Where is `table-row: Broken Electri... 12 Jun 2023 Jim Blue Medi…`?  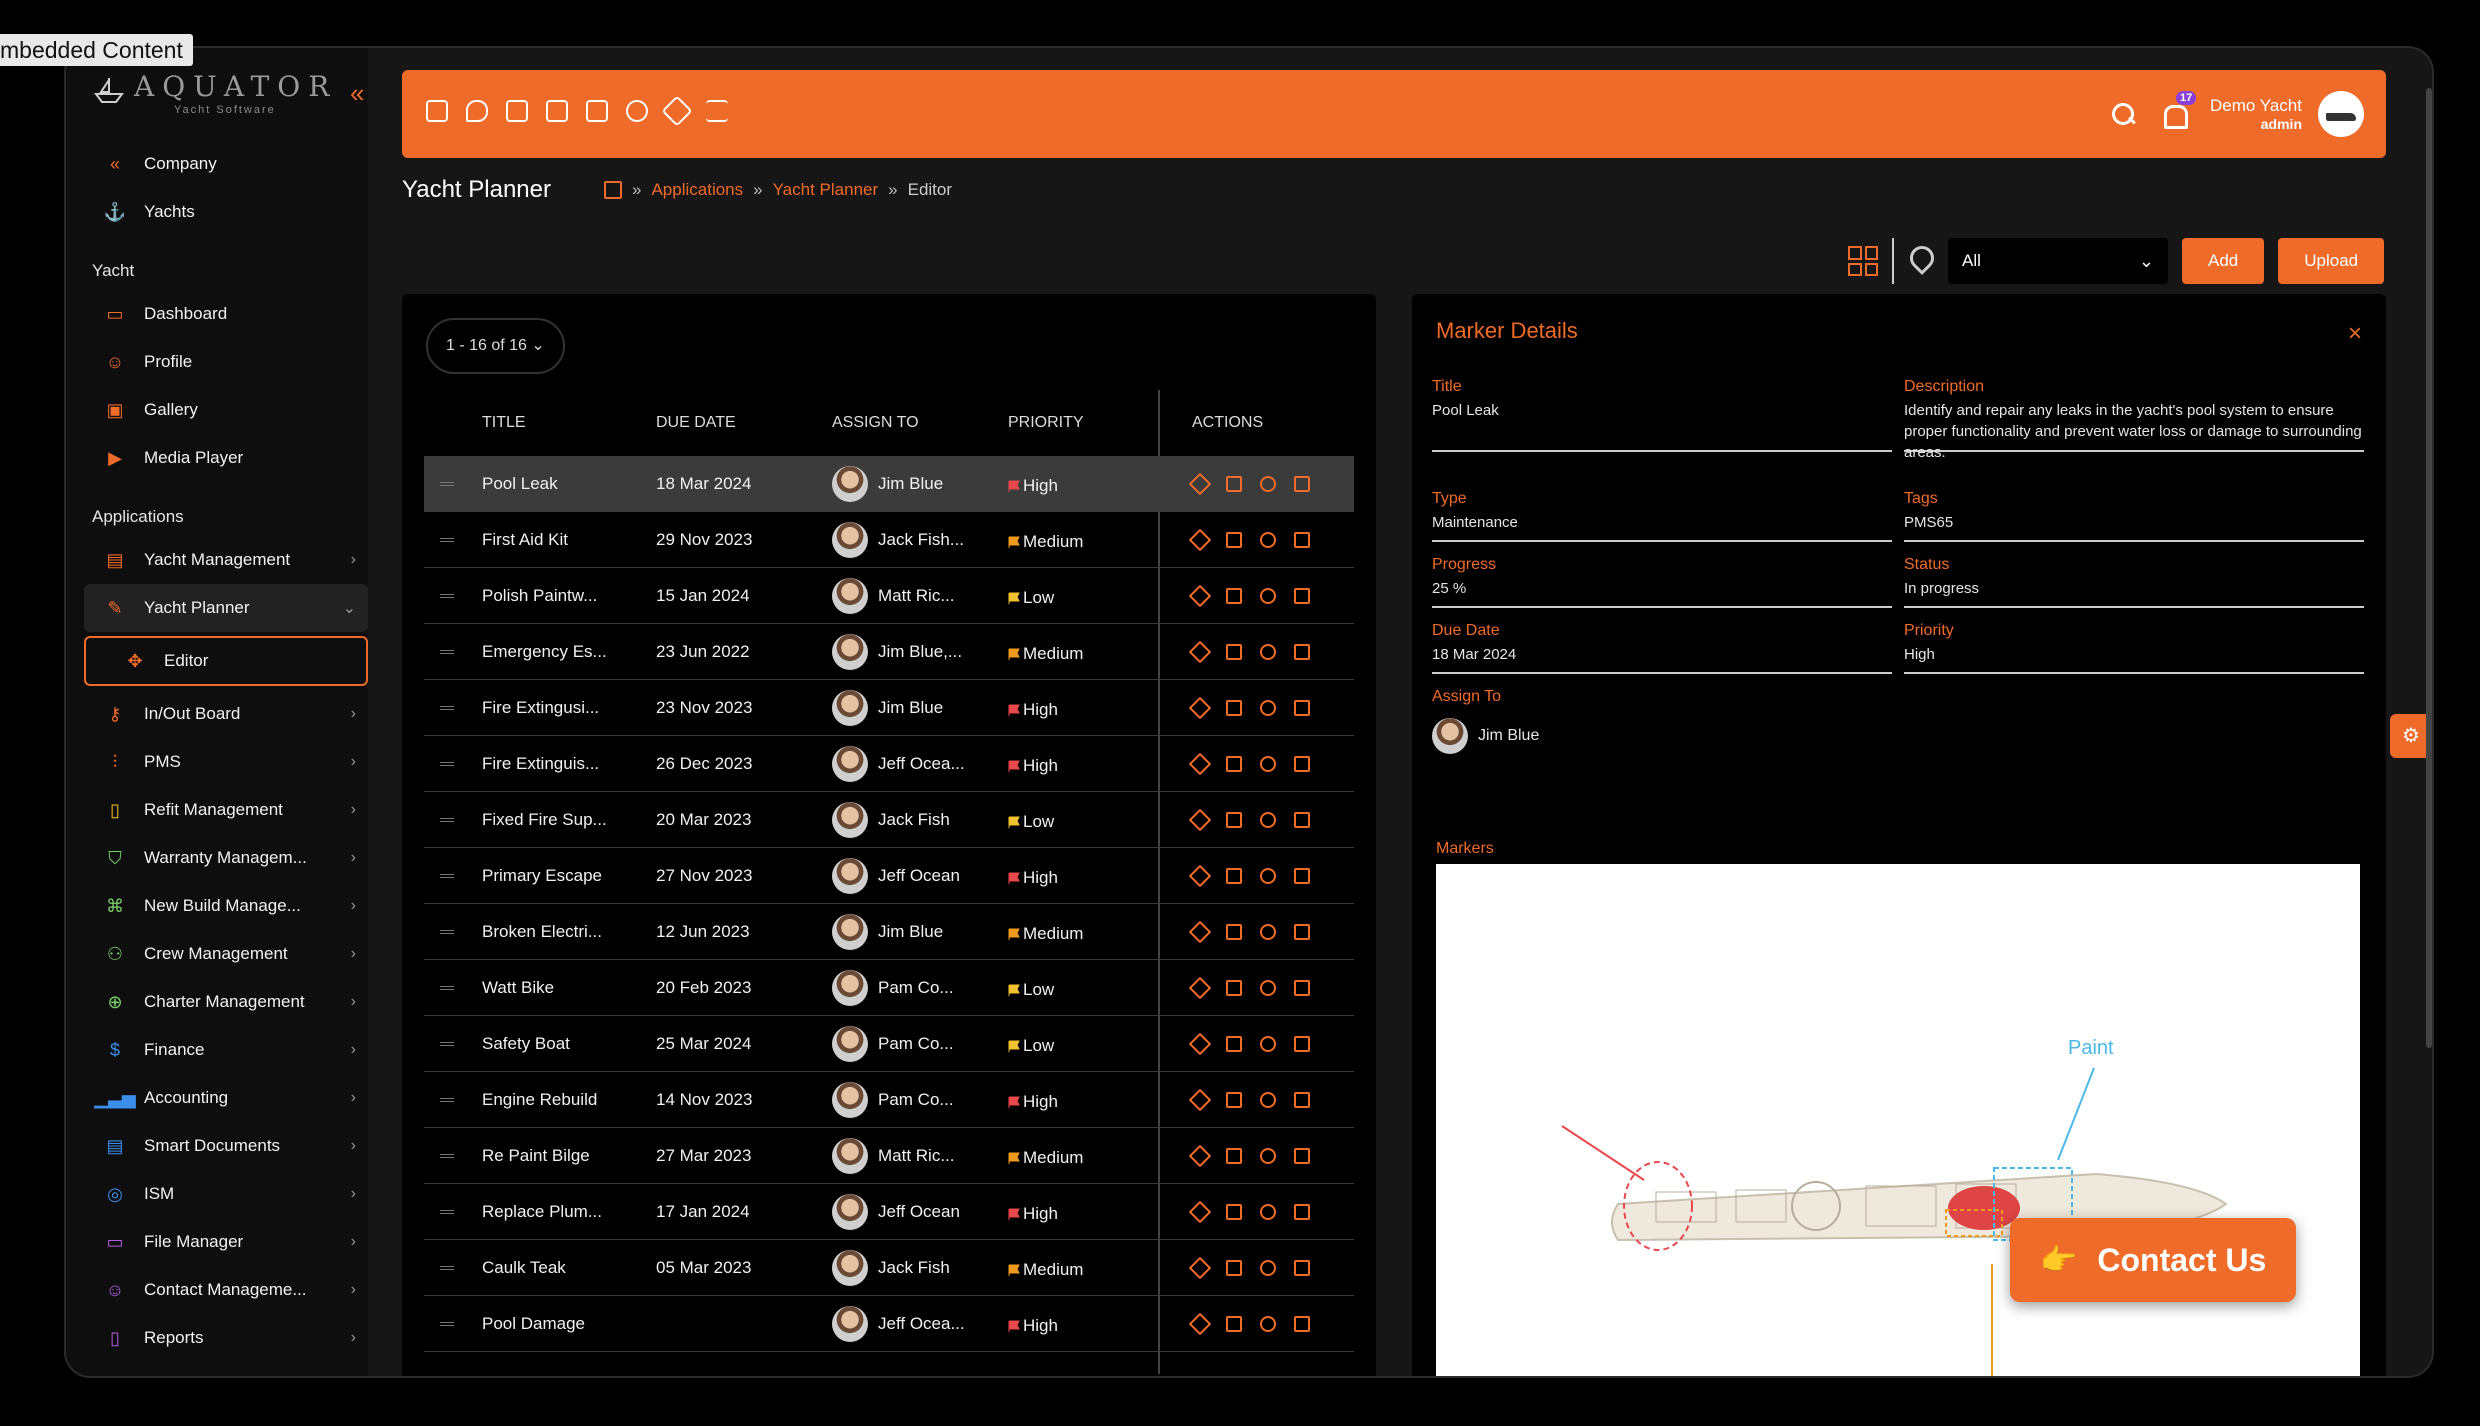 table-row: Broken Electri... 12 Jun 2023 Jim Blue Medi… is located at coordinates (889, 932).